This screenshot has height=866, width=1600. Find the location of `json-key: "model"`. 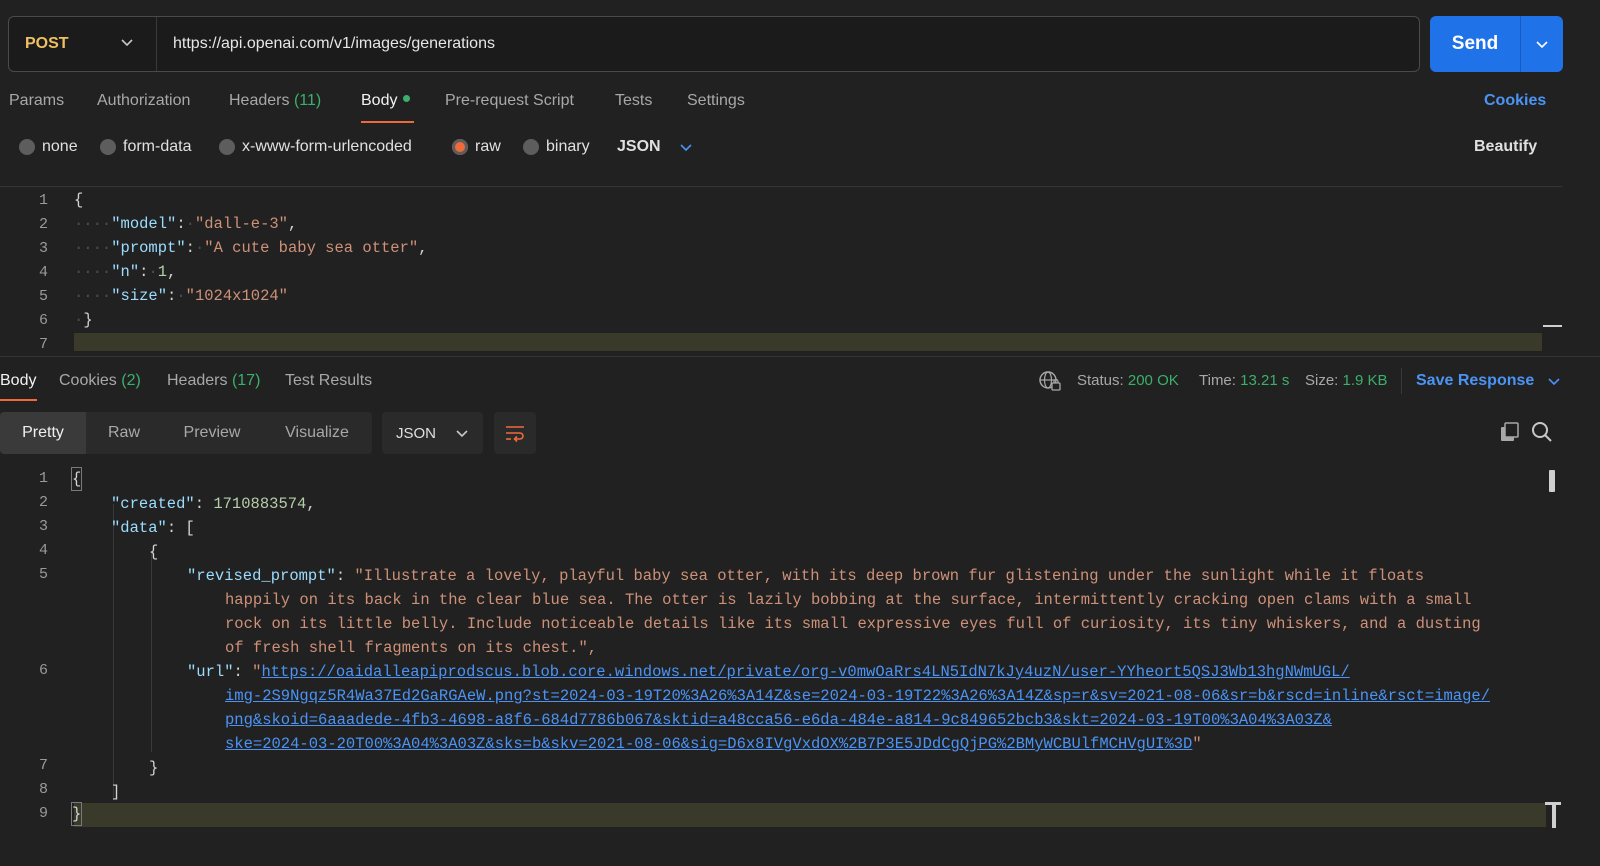

json-key: "model" is located at coordinates (144, 224).